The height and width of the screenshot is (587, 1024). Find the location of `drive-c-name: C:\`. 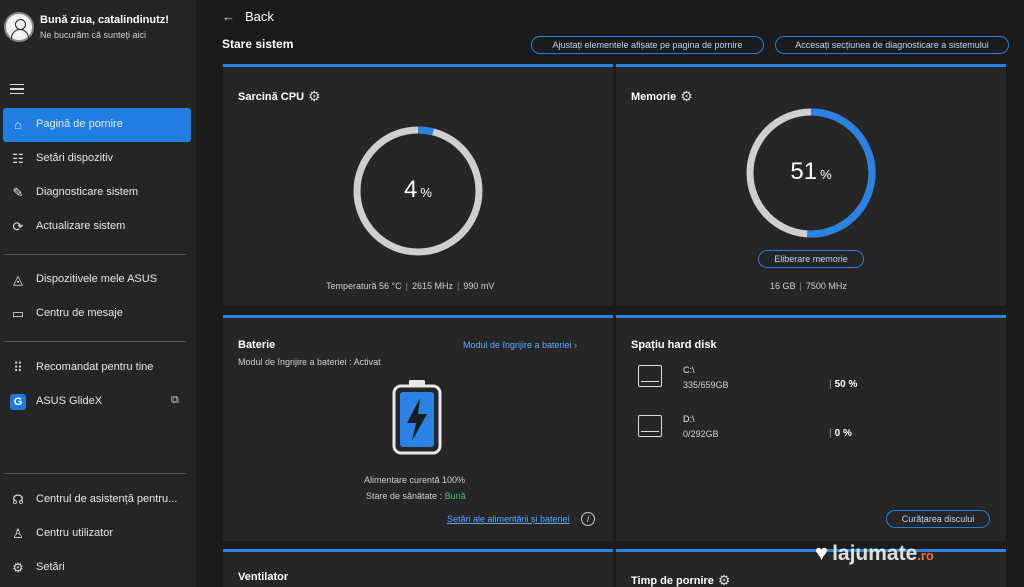

drive-c-name: C:\ is located at coordinates (689, 370).